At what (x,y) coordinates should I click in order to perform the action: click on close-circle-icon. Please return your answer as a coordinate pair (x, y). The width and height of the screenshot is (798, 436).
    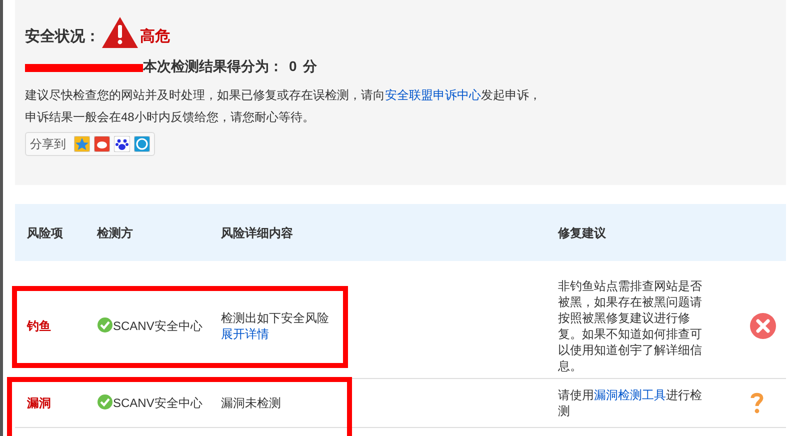
    Looking at the image, I should click on (763, 326).